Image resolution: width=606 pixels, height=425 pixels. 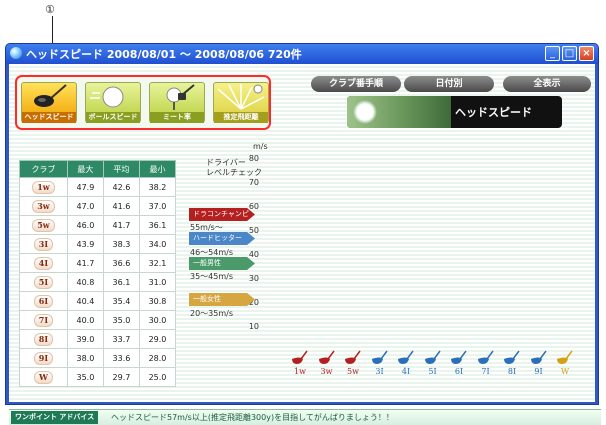 What do you see at coordinates (356, 84) in the screenshot?
I see `club-order-button: クラブ番手順` at bounding box center [356, 84].